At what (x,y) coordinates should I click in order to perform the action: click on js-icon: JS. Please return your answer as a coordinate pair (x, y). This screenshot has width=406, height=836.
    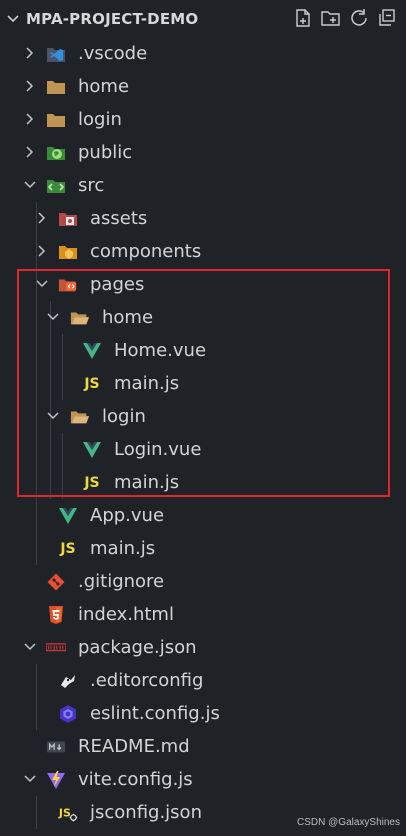
    Looking at the image, I should click on (68, 549).